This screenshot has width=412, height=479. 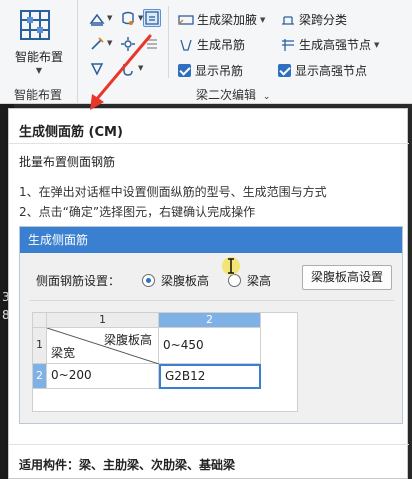 I want to click on rebar-edit-icon, so click(x=97, y=44).